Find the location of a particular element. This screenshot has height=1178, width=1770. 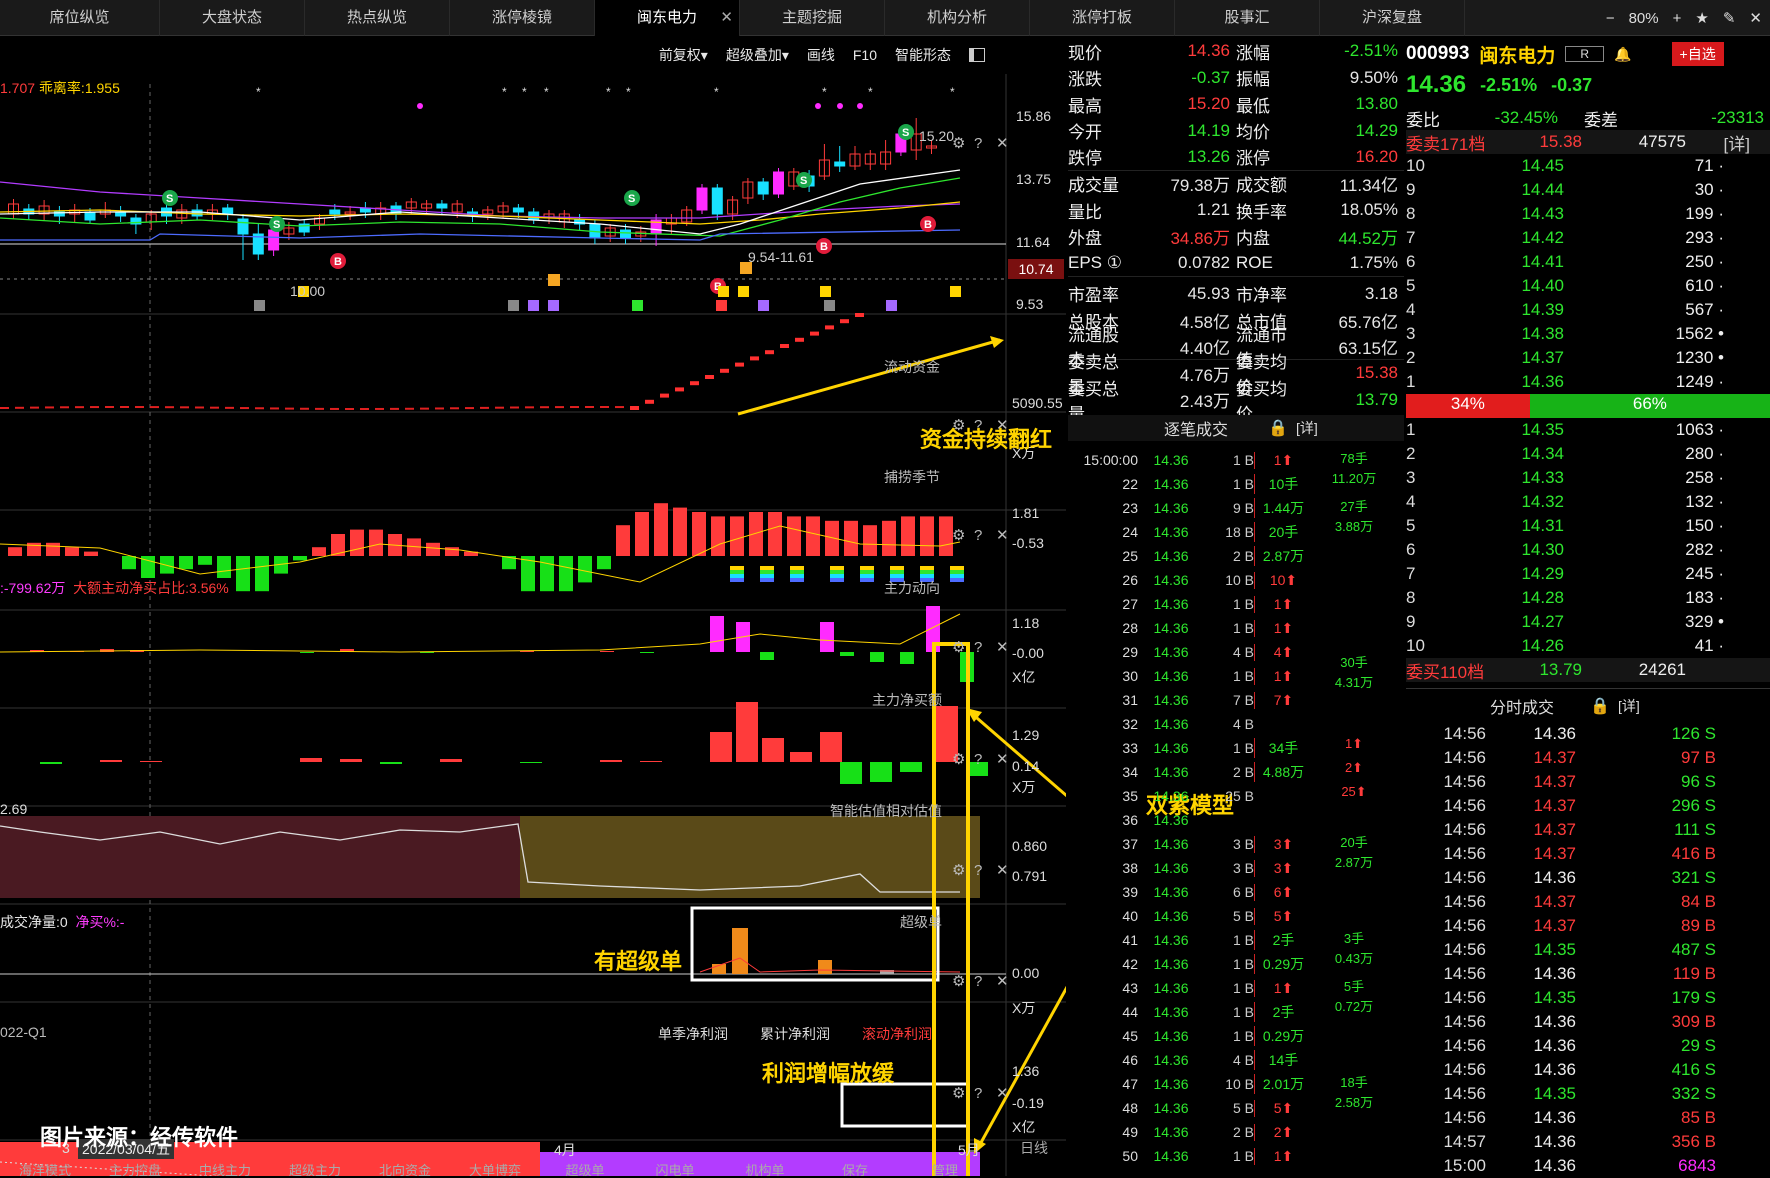

current-price-tag: 10.74 is located at coordinates (1036, 269).